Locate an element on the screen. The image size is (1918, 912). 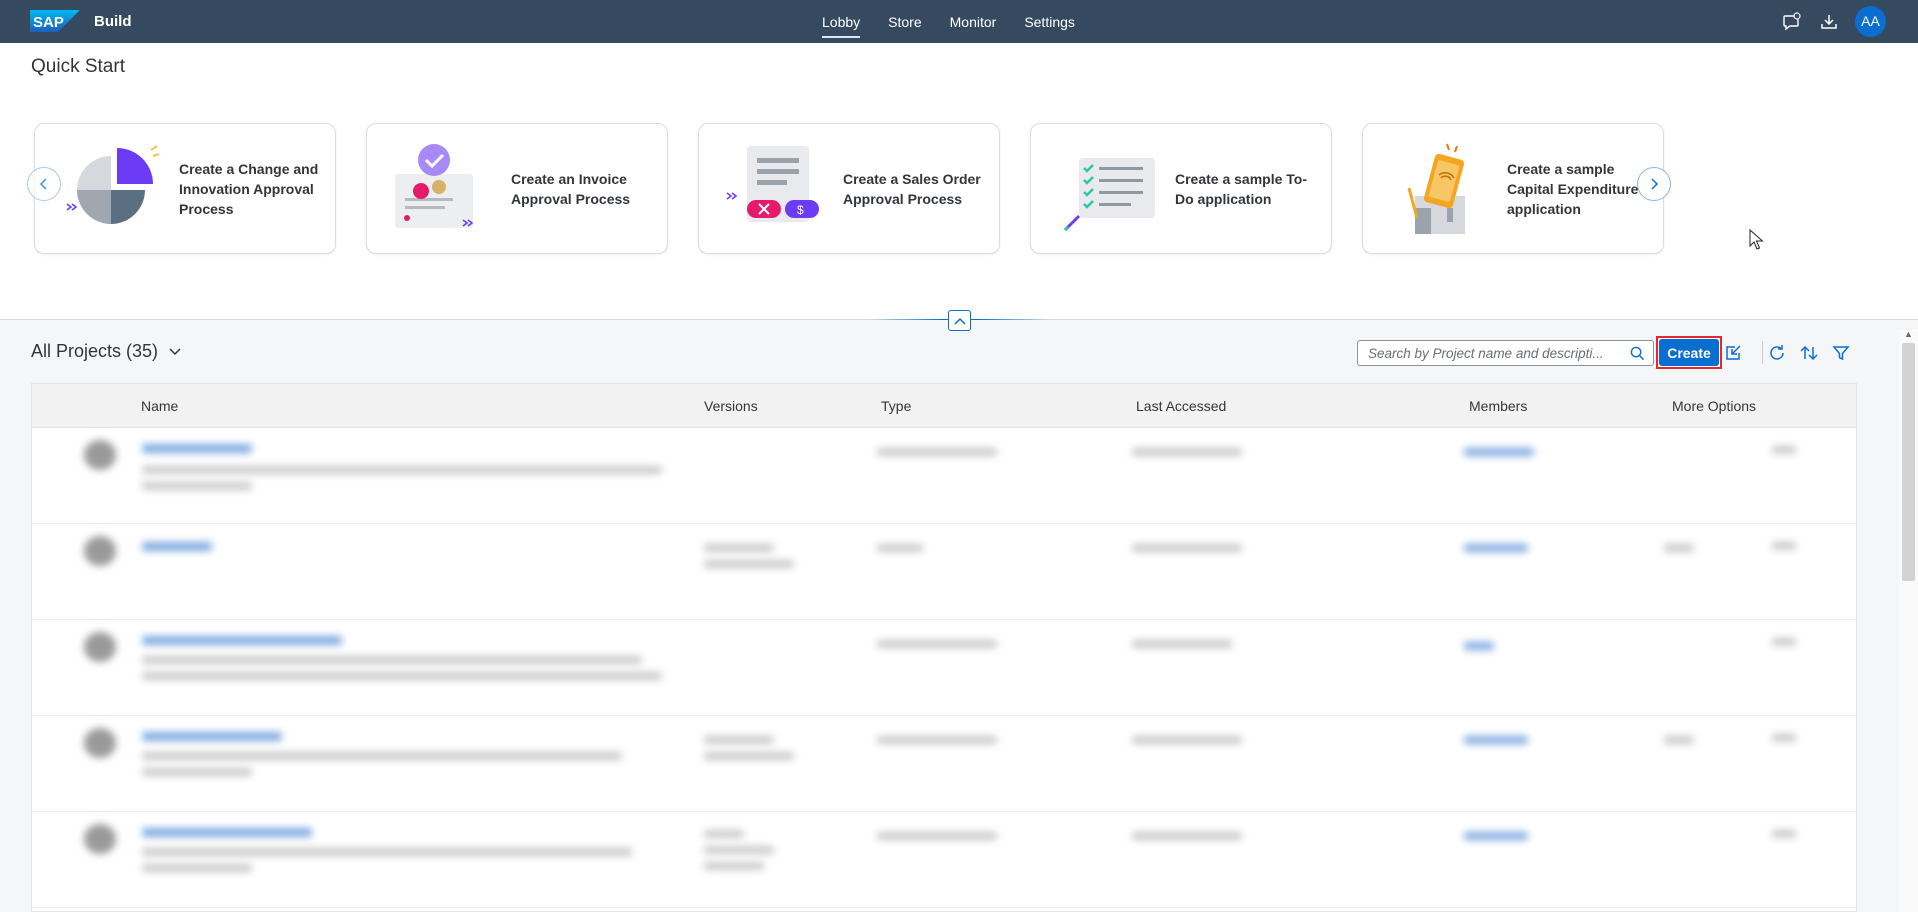
nav-tab-settings: Settings is located at coordinates (1049, 21).